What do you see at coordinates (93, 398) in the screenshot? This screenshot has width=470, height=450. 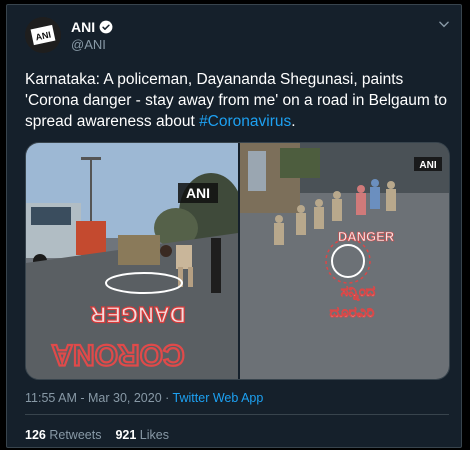 I see `tweet-timestamp: 11:55 AM - Mar 30, 2020` at bounding box center [93, 398].